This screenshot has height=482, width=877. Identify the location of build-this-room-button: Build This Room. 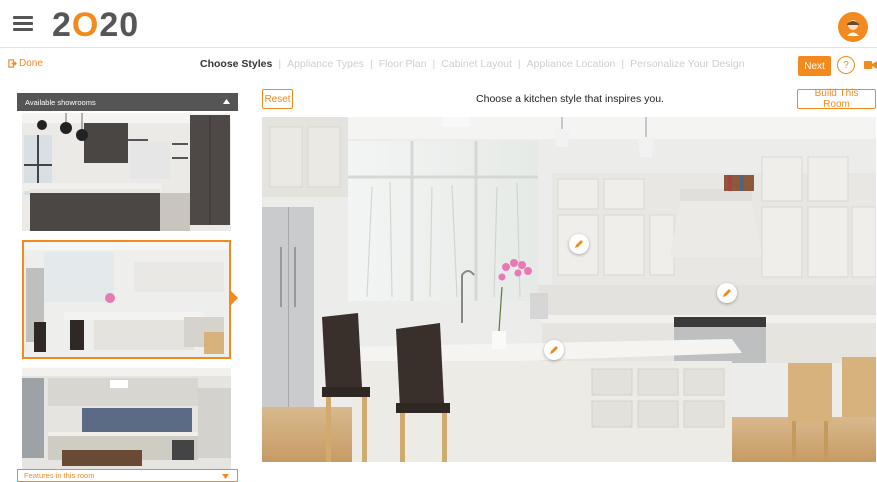
(836, 99).